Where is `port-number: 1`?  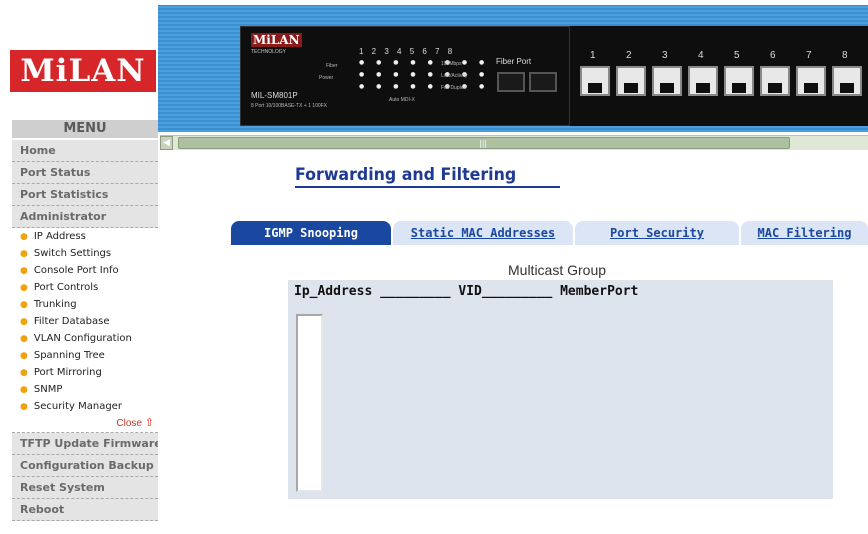
port-number: 1 is located at coordinates (593, 55).